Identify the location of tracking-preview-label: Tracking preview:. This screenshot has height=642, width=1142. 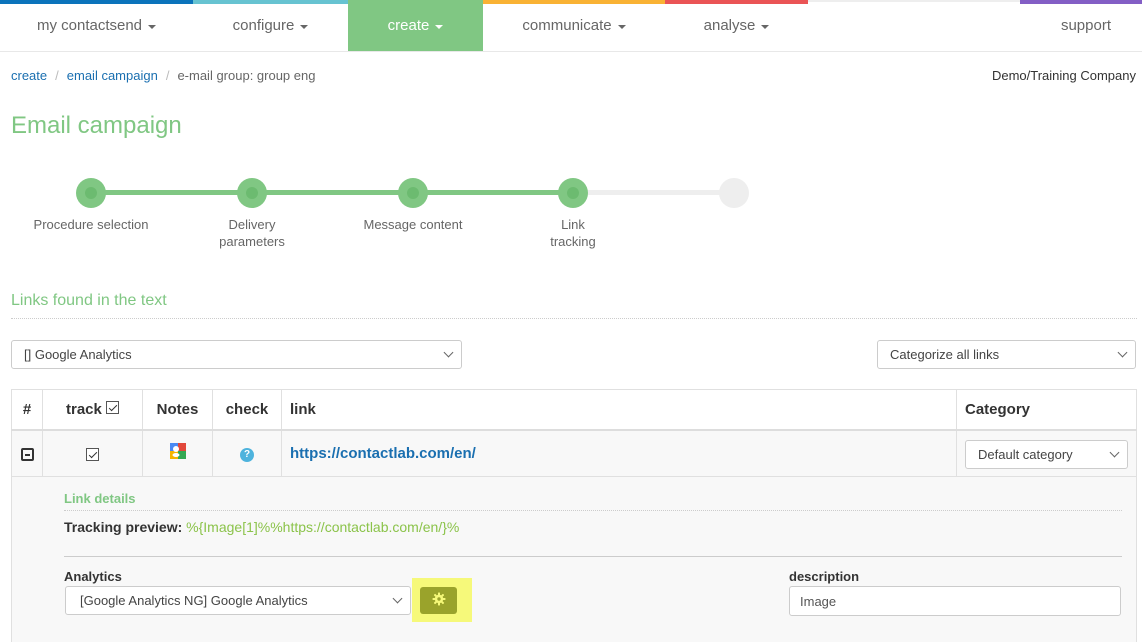
(123, 527).